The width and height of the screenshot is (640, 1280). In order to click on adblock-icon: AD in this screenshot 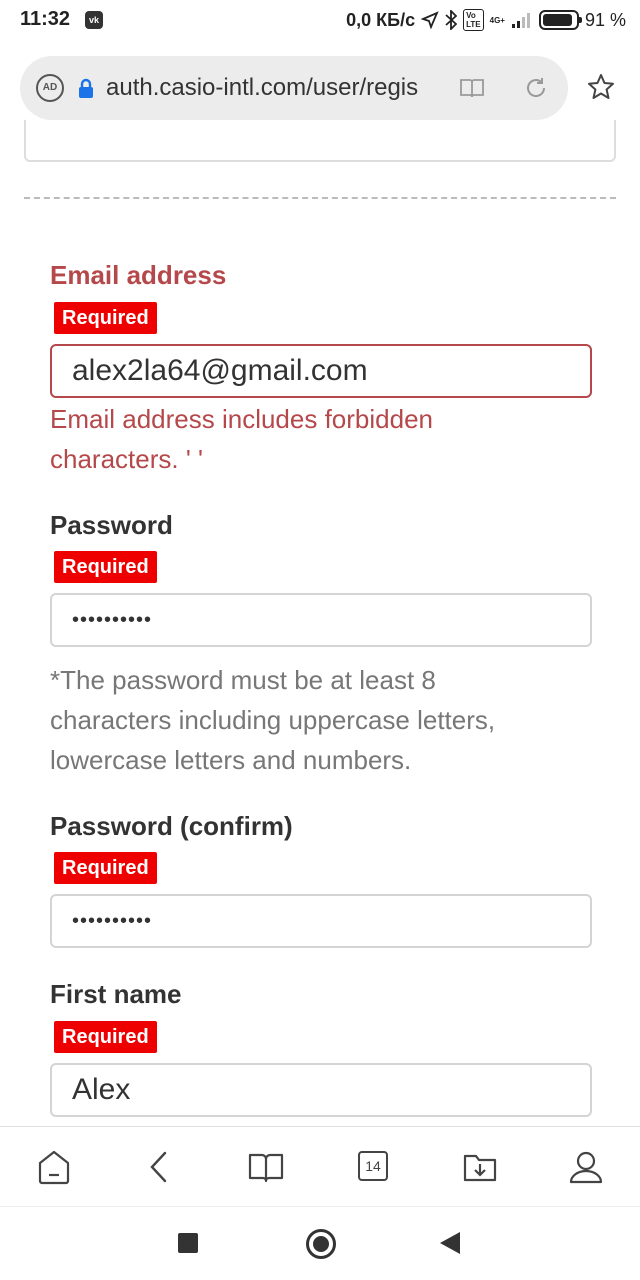, I will do `click(50, 88)`.